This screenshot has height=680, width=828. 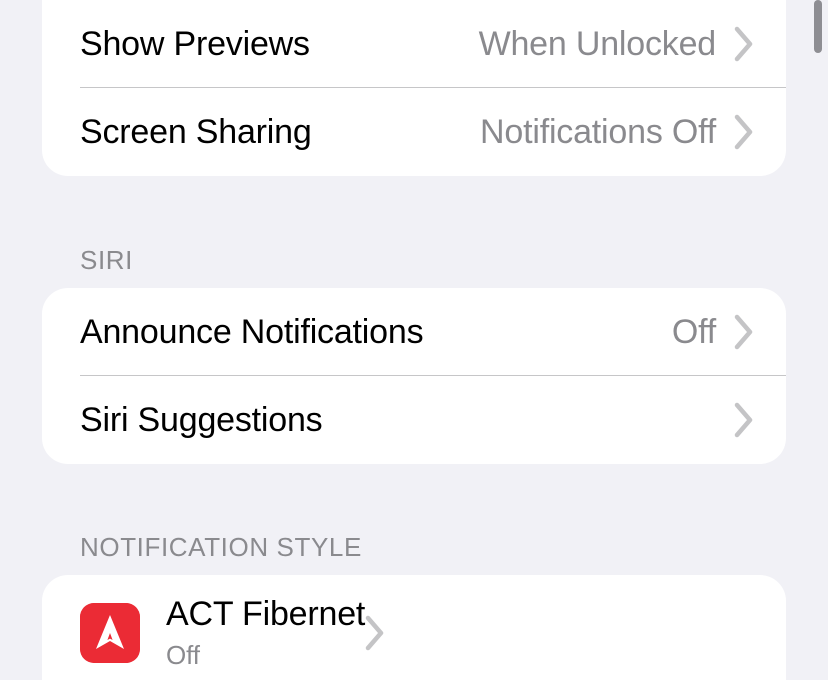 I want to click on row-show-previews: Show Previews When Unlocked, so click(x=414, y=44).